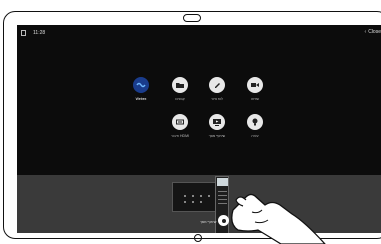  What do you see at coordinates (278, 218) in the screenshot?
I see `hand-illustration` at bounding box center [278, 218].